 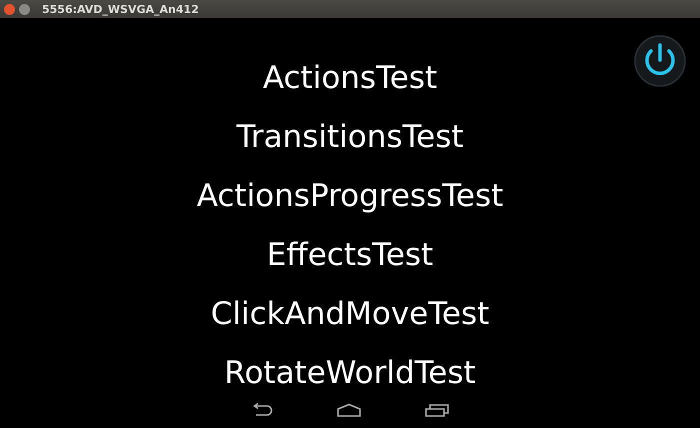 What do you see at coordinates (350, 196) in the screenshot?
I see `menu-item: ActionsProgressTest` at bounding box center [350, 196].